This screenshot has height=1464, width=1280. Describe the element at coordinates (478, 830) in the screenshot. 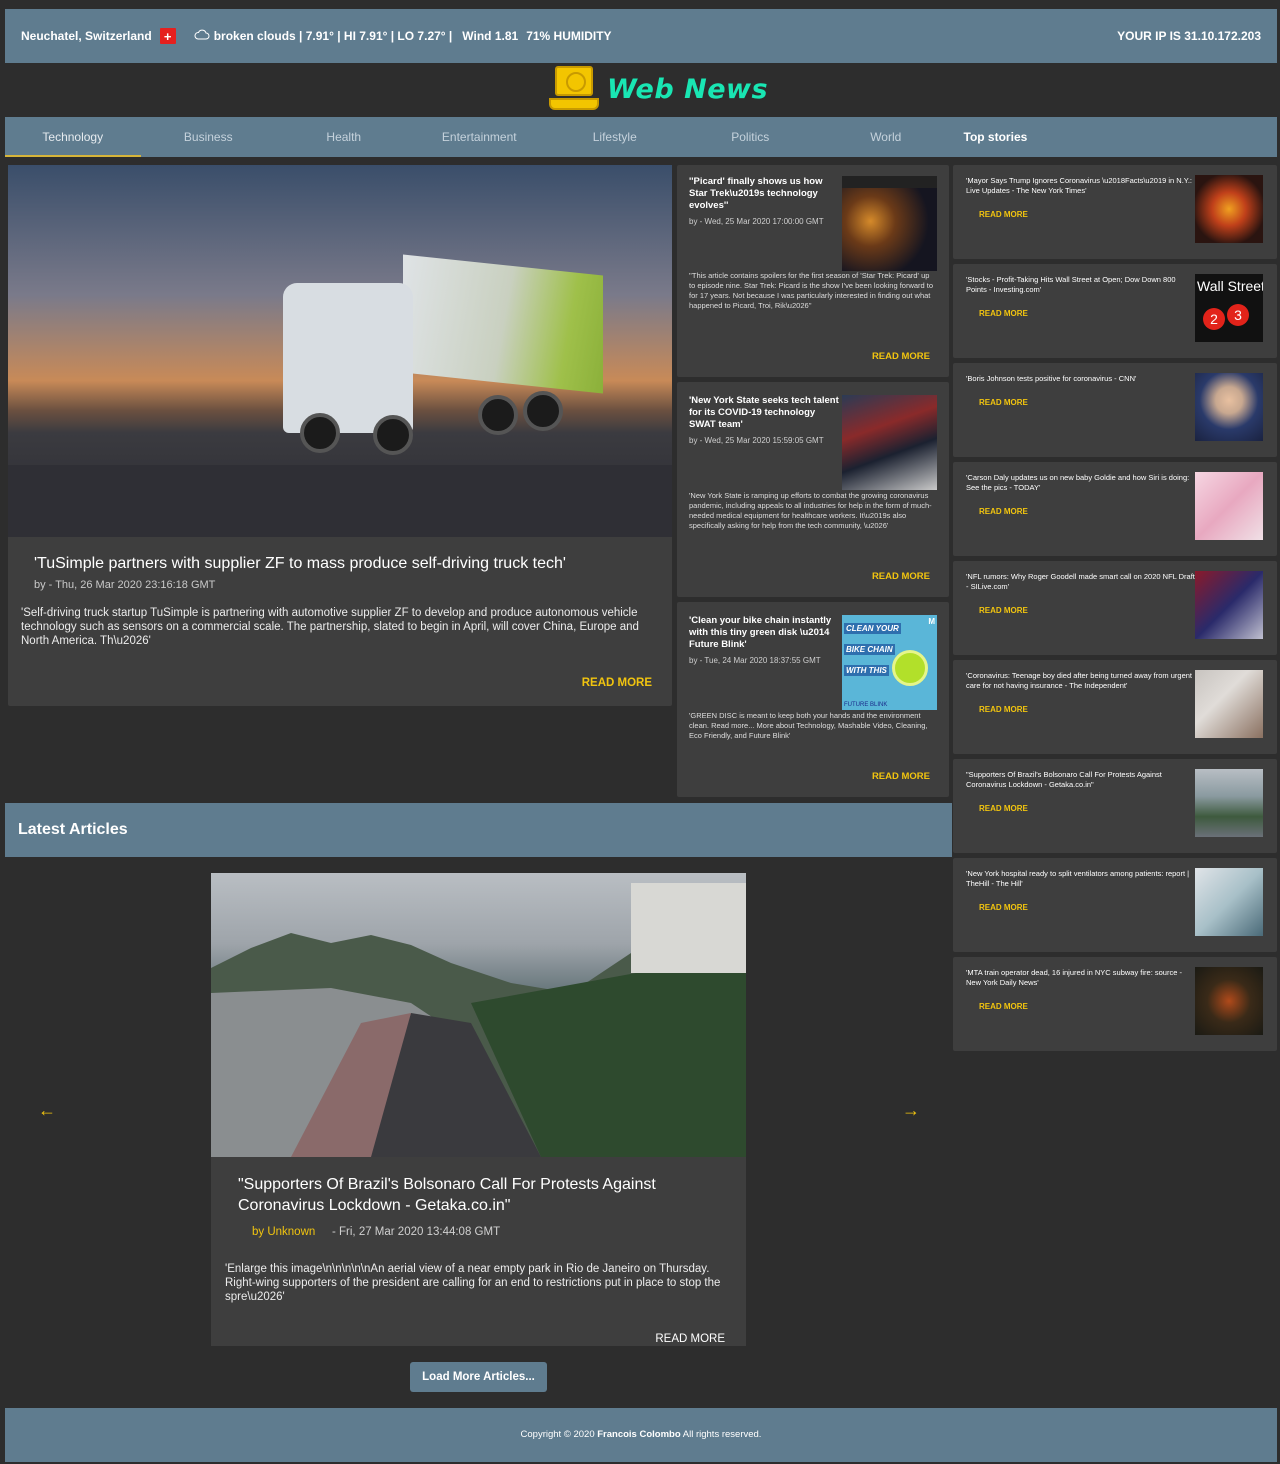

I see `latest-articles-header: Latest Articles` at that location.